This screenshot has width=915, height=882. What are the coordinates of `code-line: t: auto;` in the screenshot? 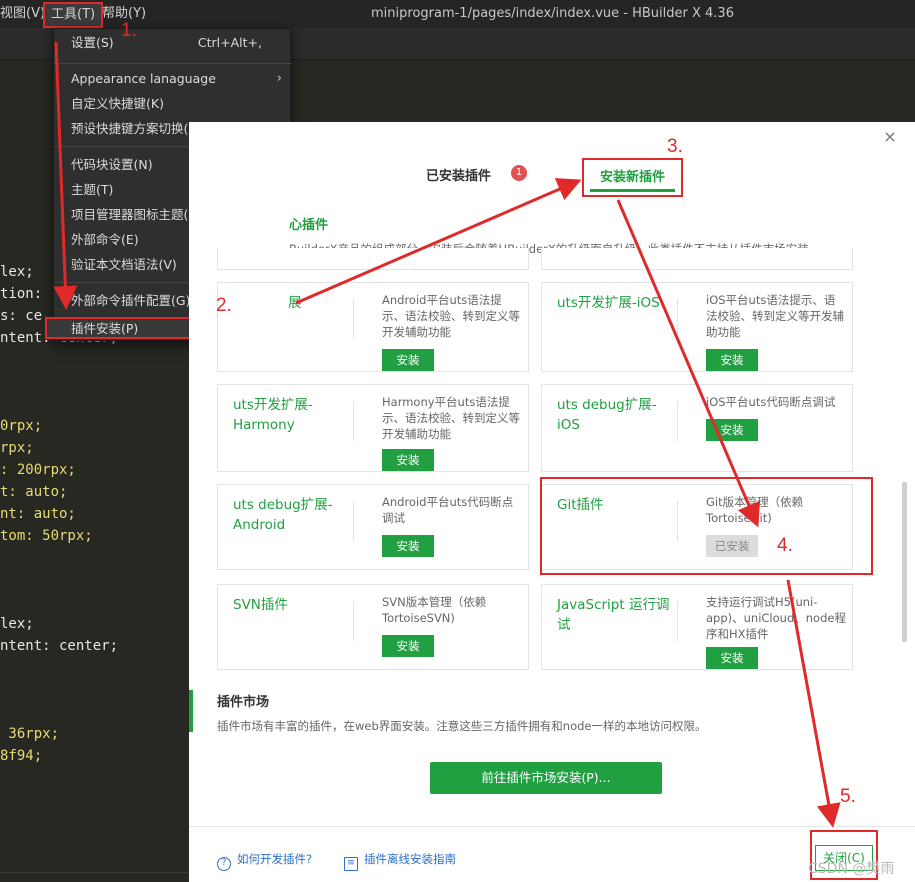 It's located at (34, 492).